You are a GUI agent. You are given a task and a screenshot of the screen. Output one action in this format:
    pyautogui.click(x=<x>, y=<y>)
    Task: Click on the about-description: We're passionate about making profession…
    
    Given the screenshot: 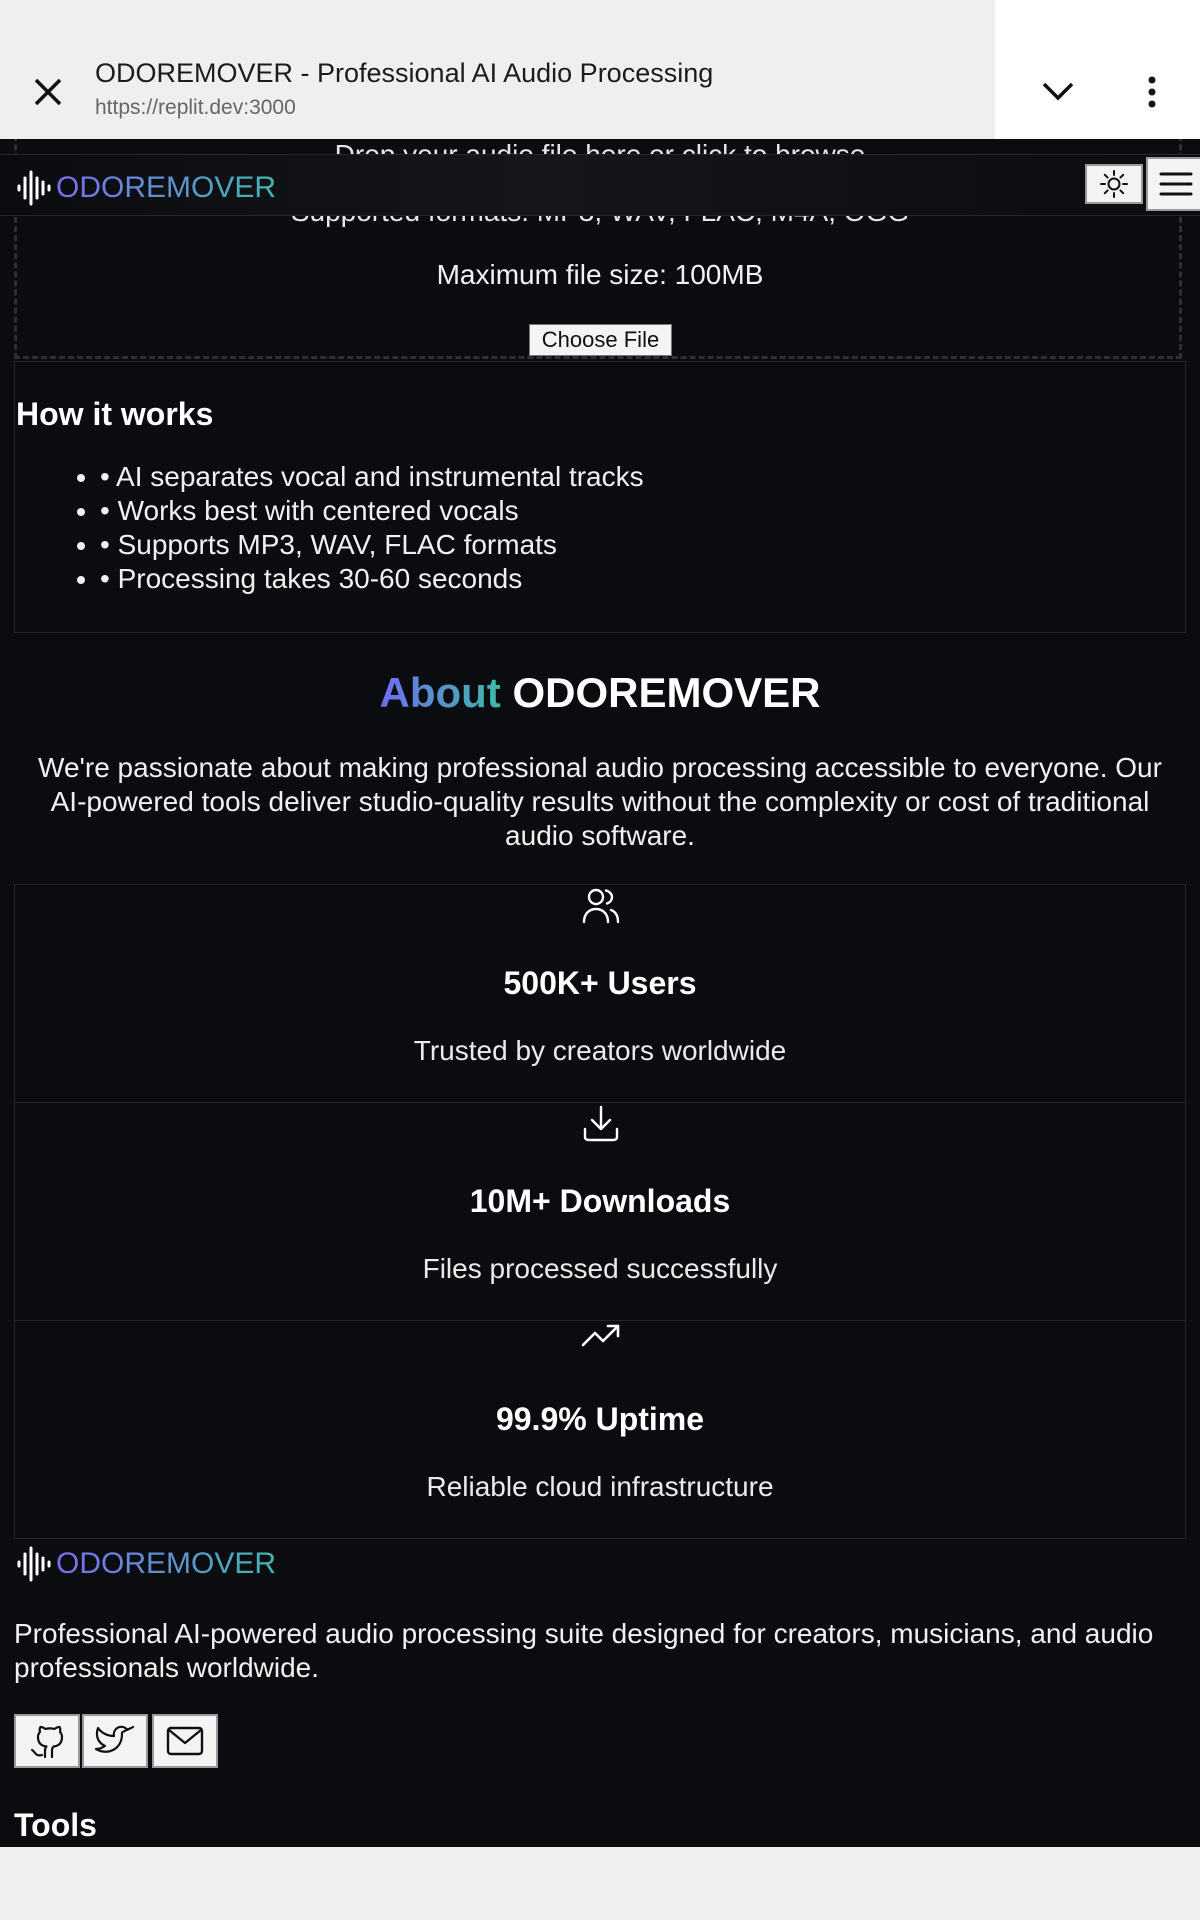 What is the action you would take?
    pyautogui.click(x=600, y=801)
    